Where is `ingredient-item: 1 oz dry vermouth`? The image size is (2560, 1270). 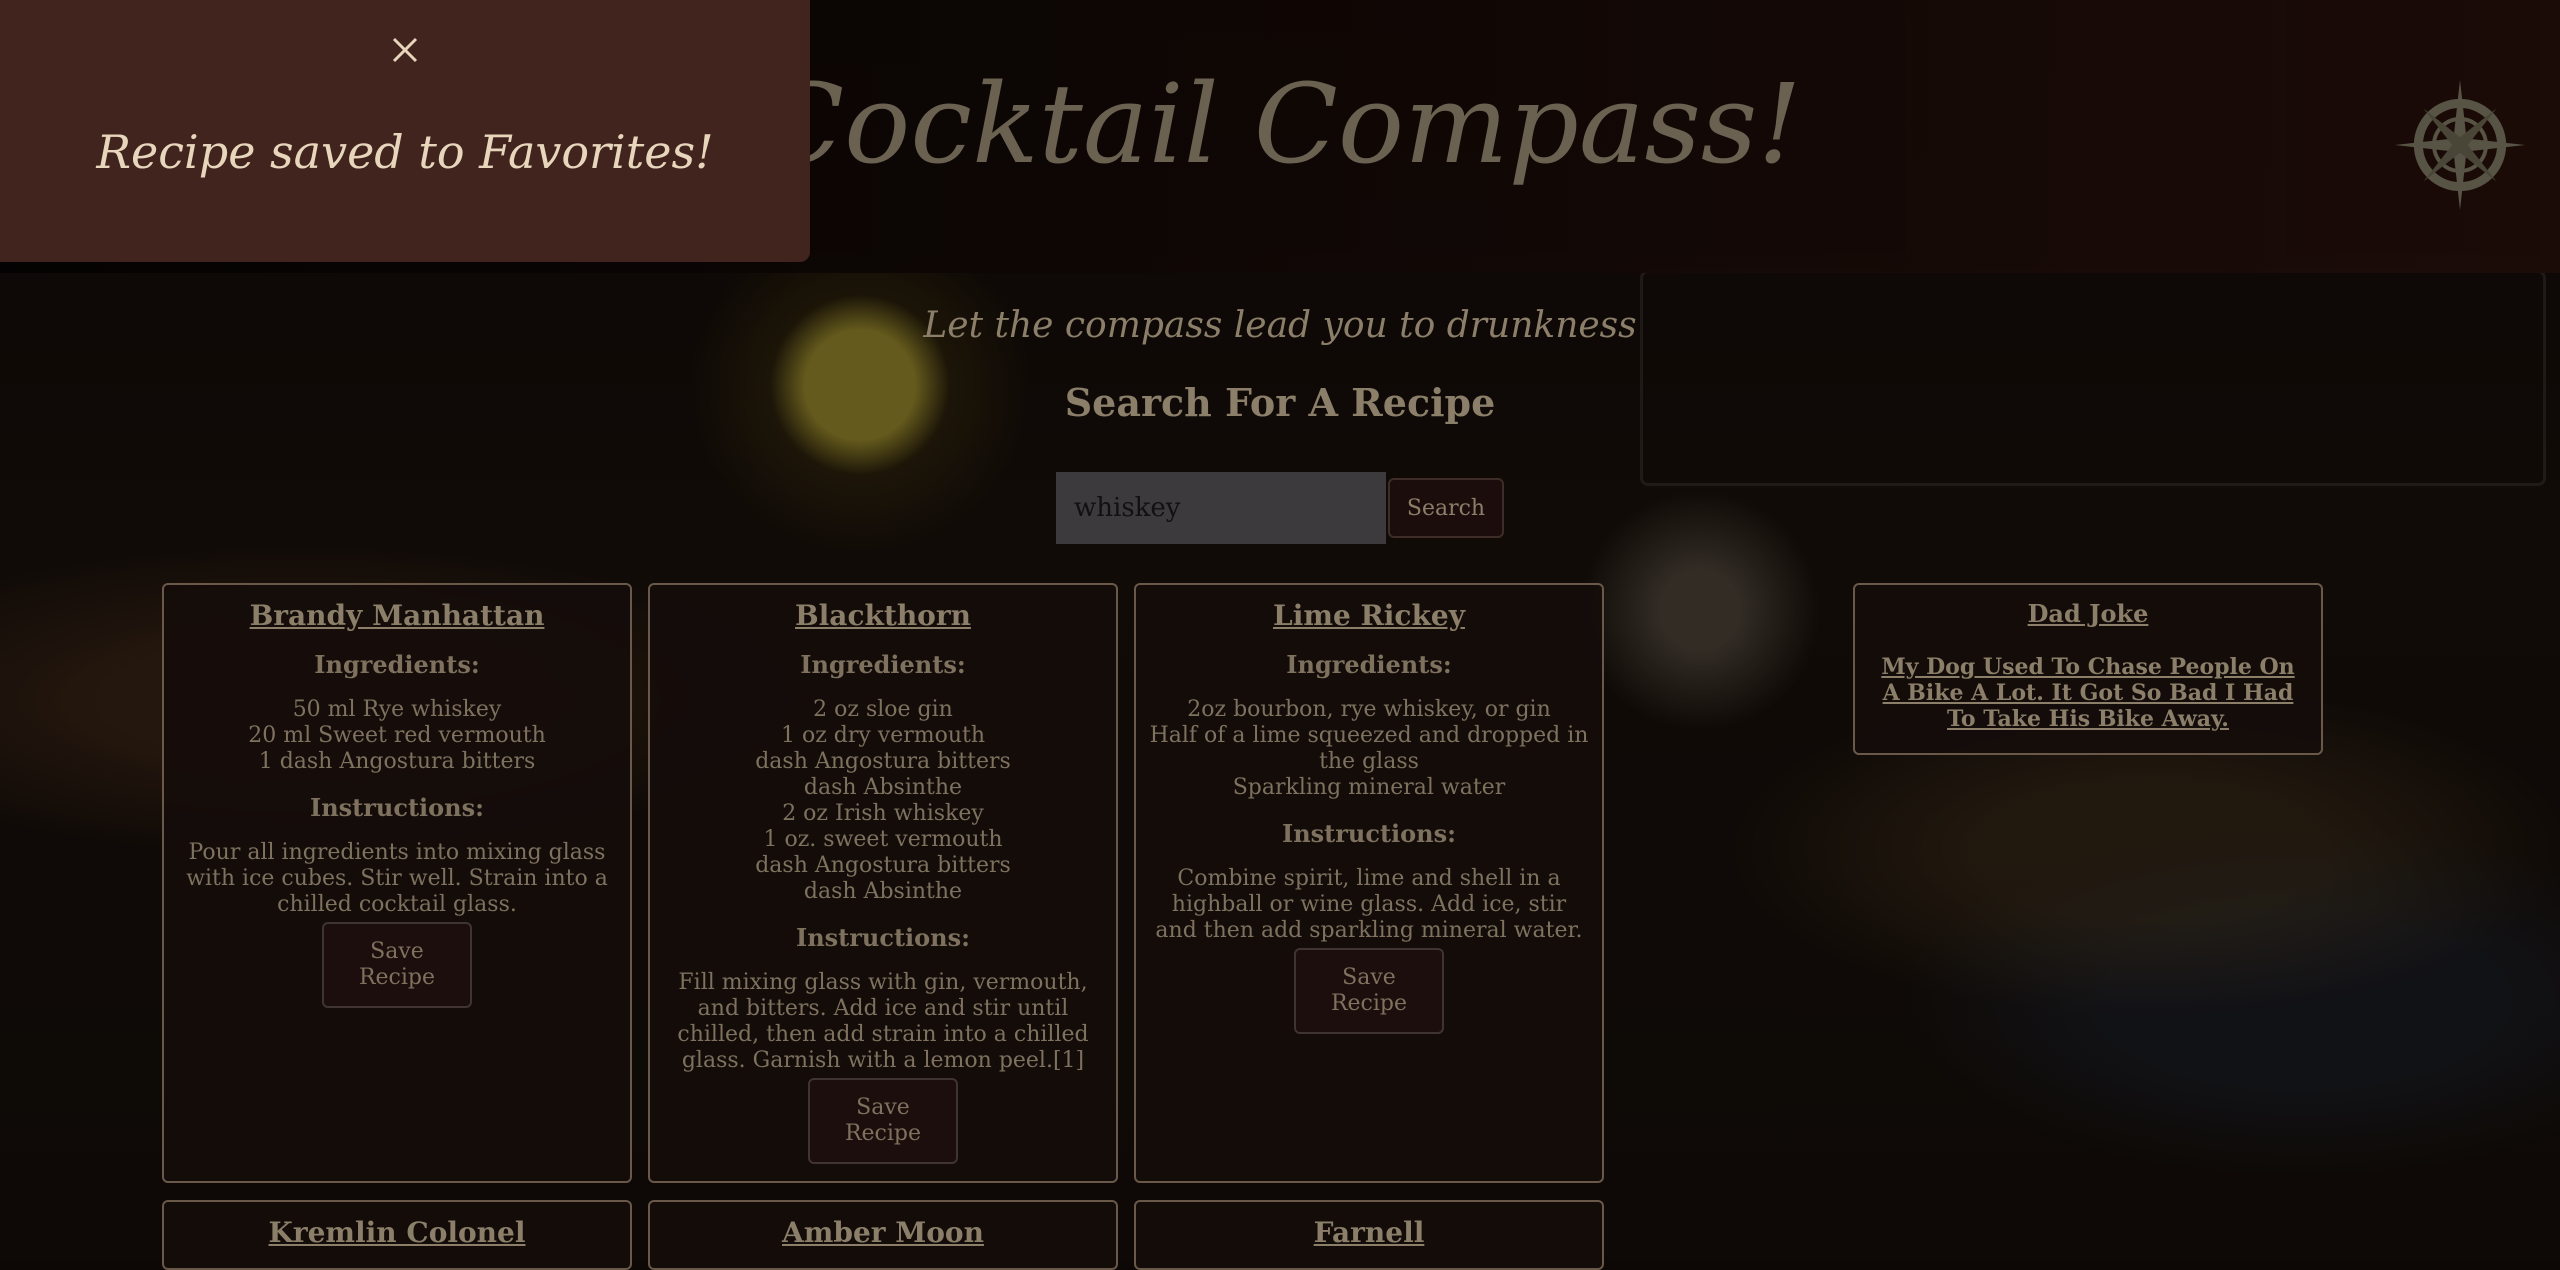
ingredient-item: 1 oz dry vermouth is located at coordinates (883, 735).